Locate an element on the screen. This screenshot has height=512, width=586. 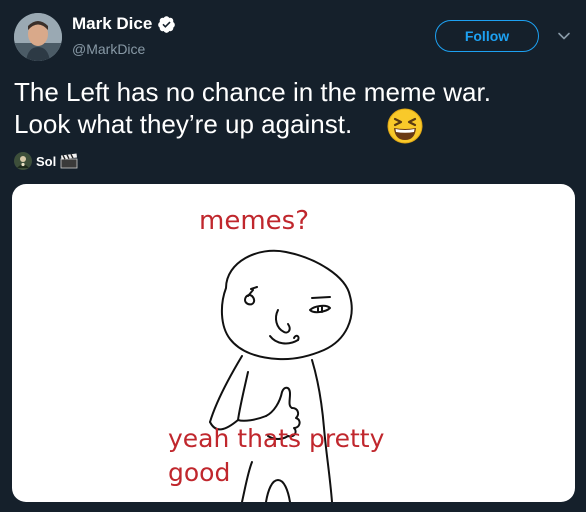
meme-bottom-caption-line-1: yeah thats pretty is located at coordinates (276, 438).